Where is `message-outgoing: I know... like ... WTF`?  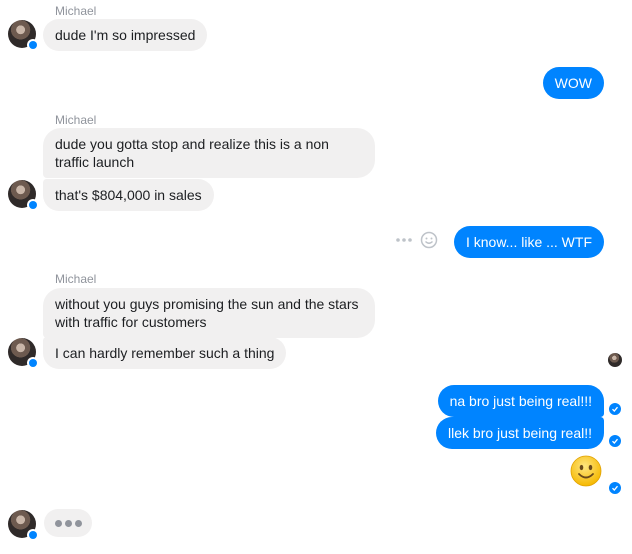 message-outgoing: I know... like ... WTF is located at coordinates (528, 242).